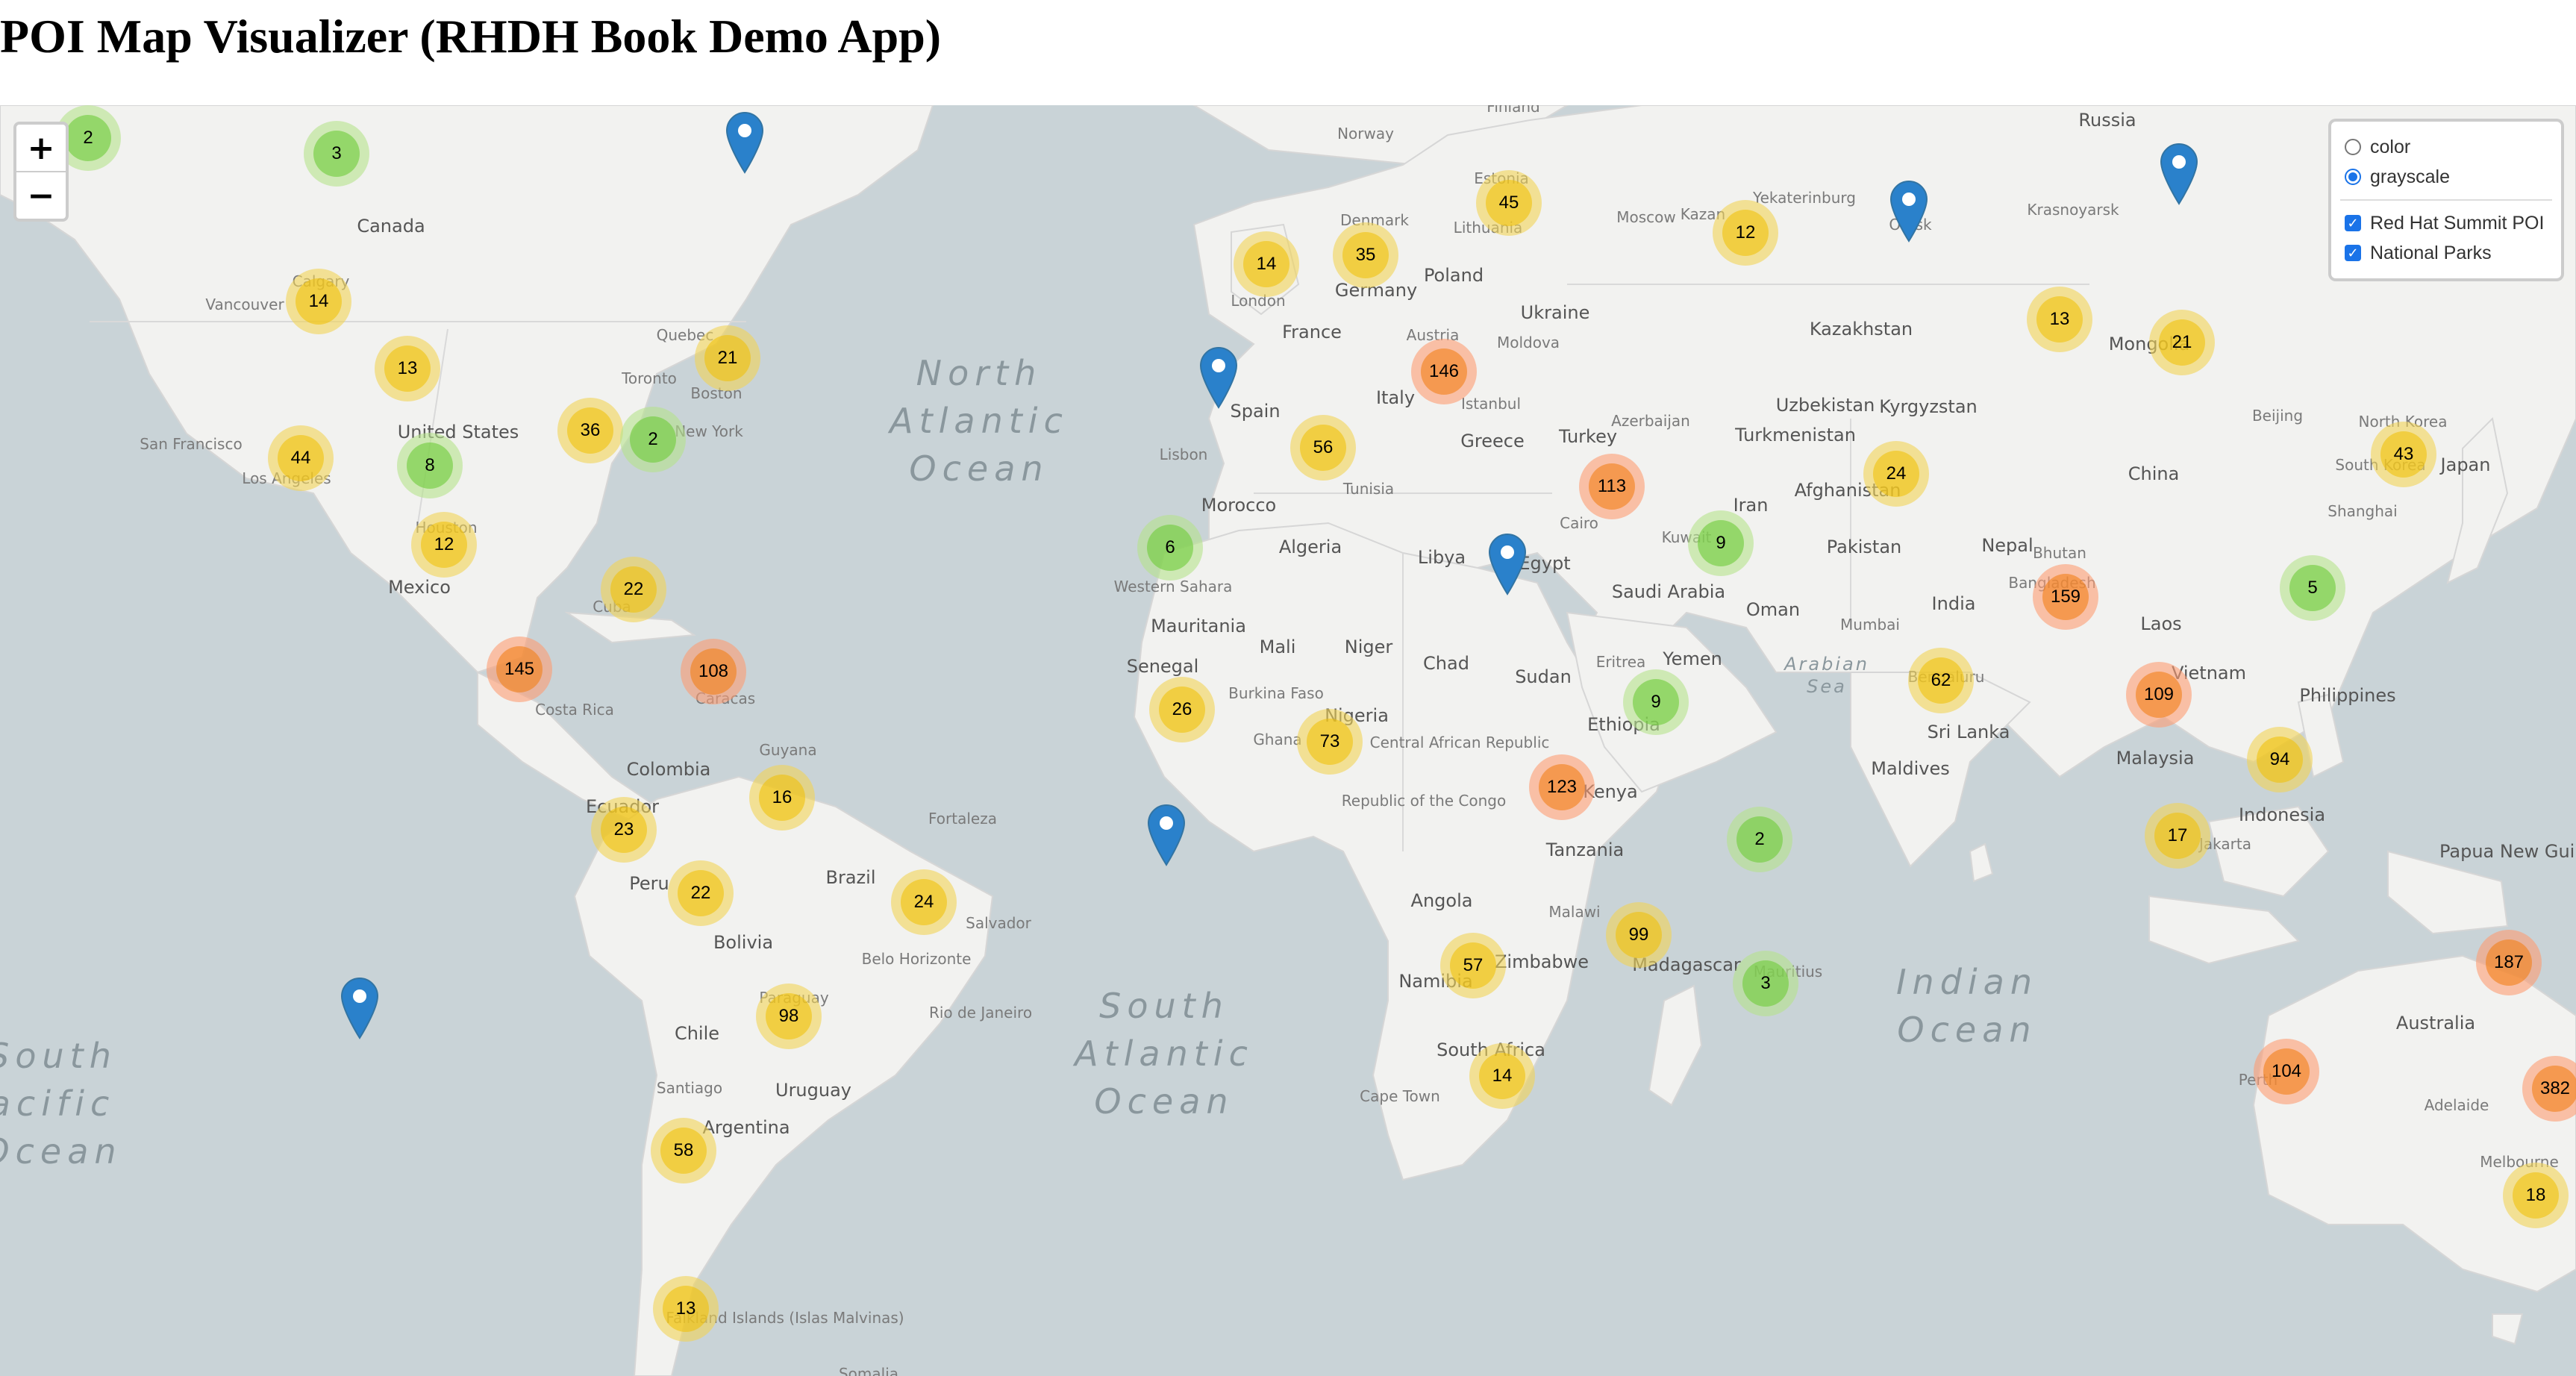 This screenshot has width=2576, height=1376. I want to click on country-label: Guyana, so click(788, 750).